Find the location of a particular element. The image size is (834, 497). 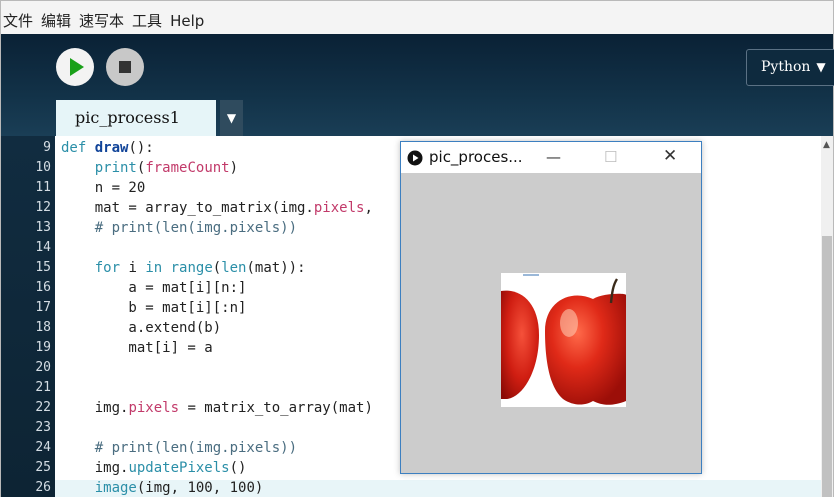

line-number: 23 is located at coordinates (43, 427).